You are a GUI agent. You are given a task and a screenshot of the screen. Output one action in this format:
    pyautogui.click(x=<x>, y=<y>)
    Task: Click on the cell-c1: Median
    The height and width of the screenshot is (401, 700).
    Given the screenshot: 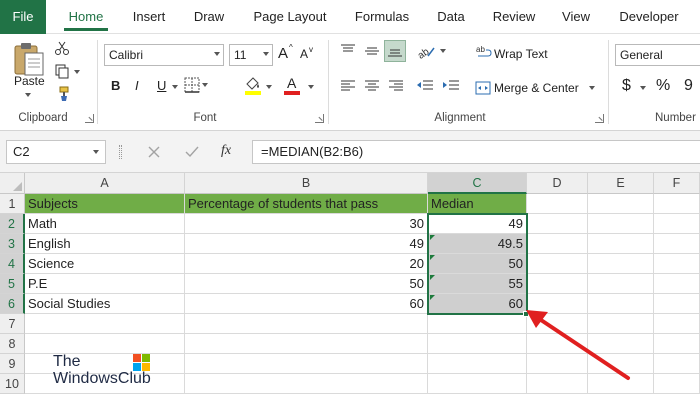 What is the action you would take?
    pyautogui.click(x=477, y=204)
    